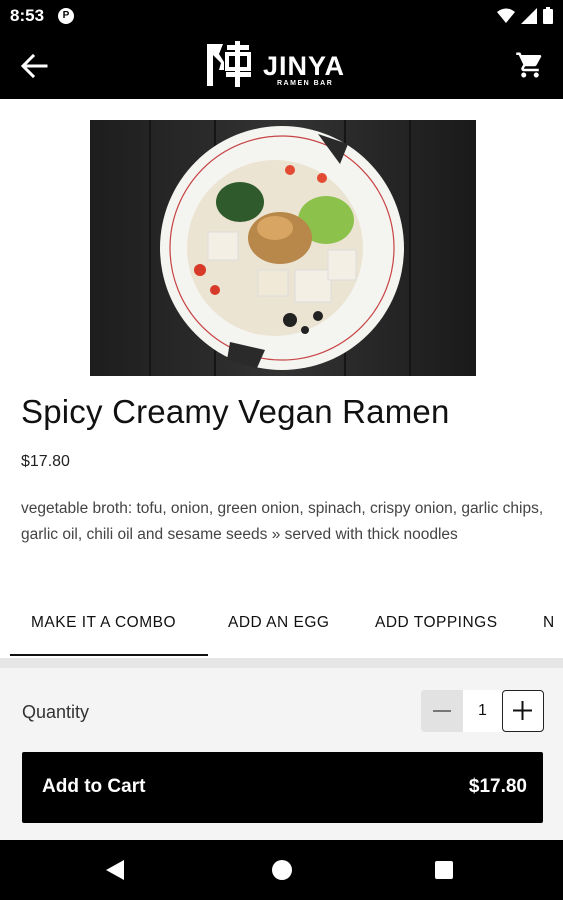  I want to click on increment-button, so click(523, 711).